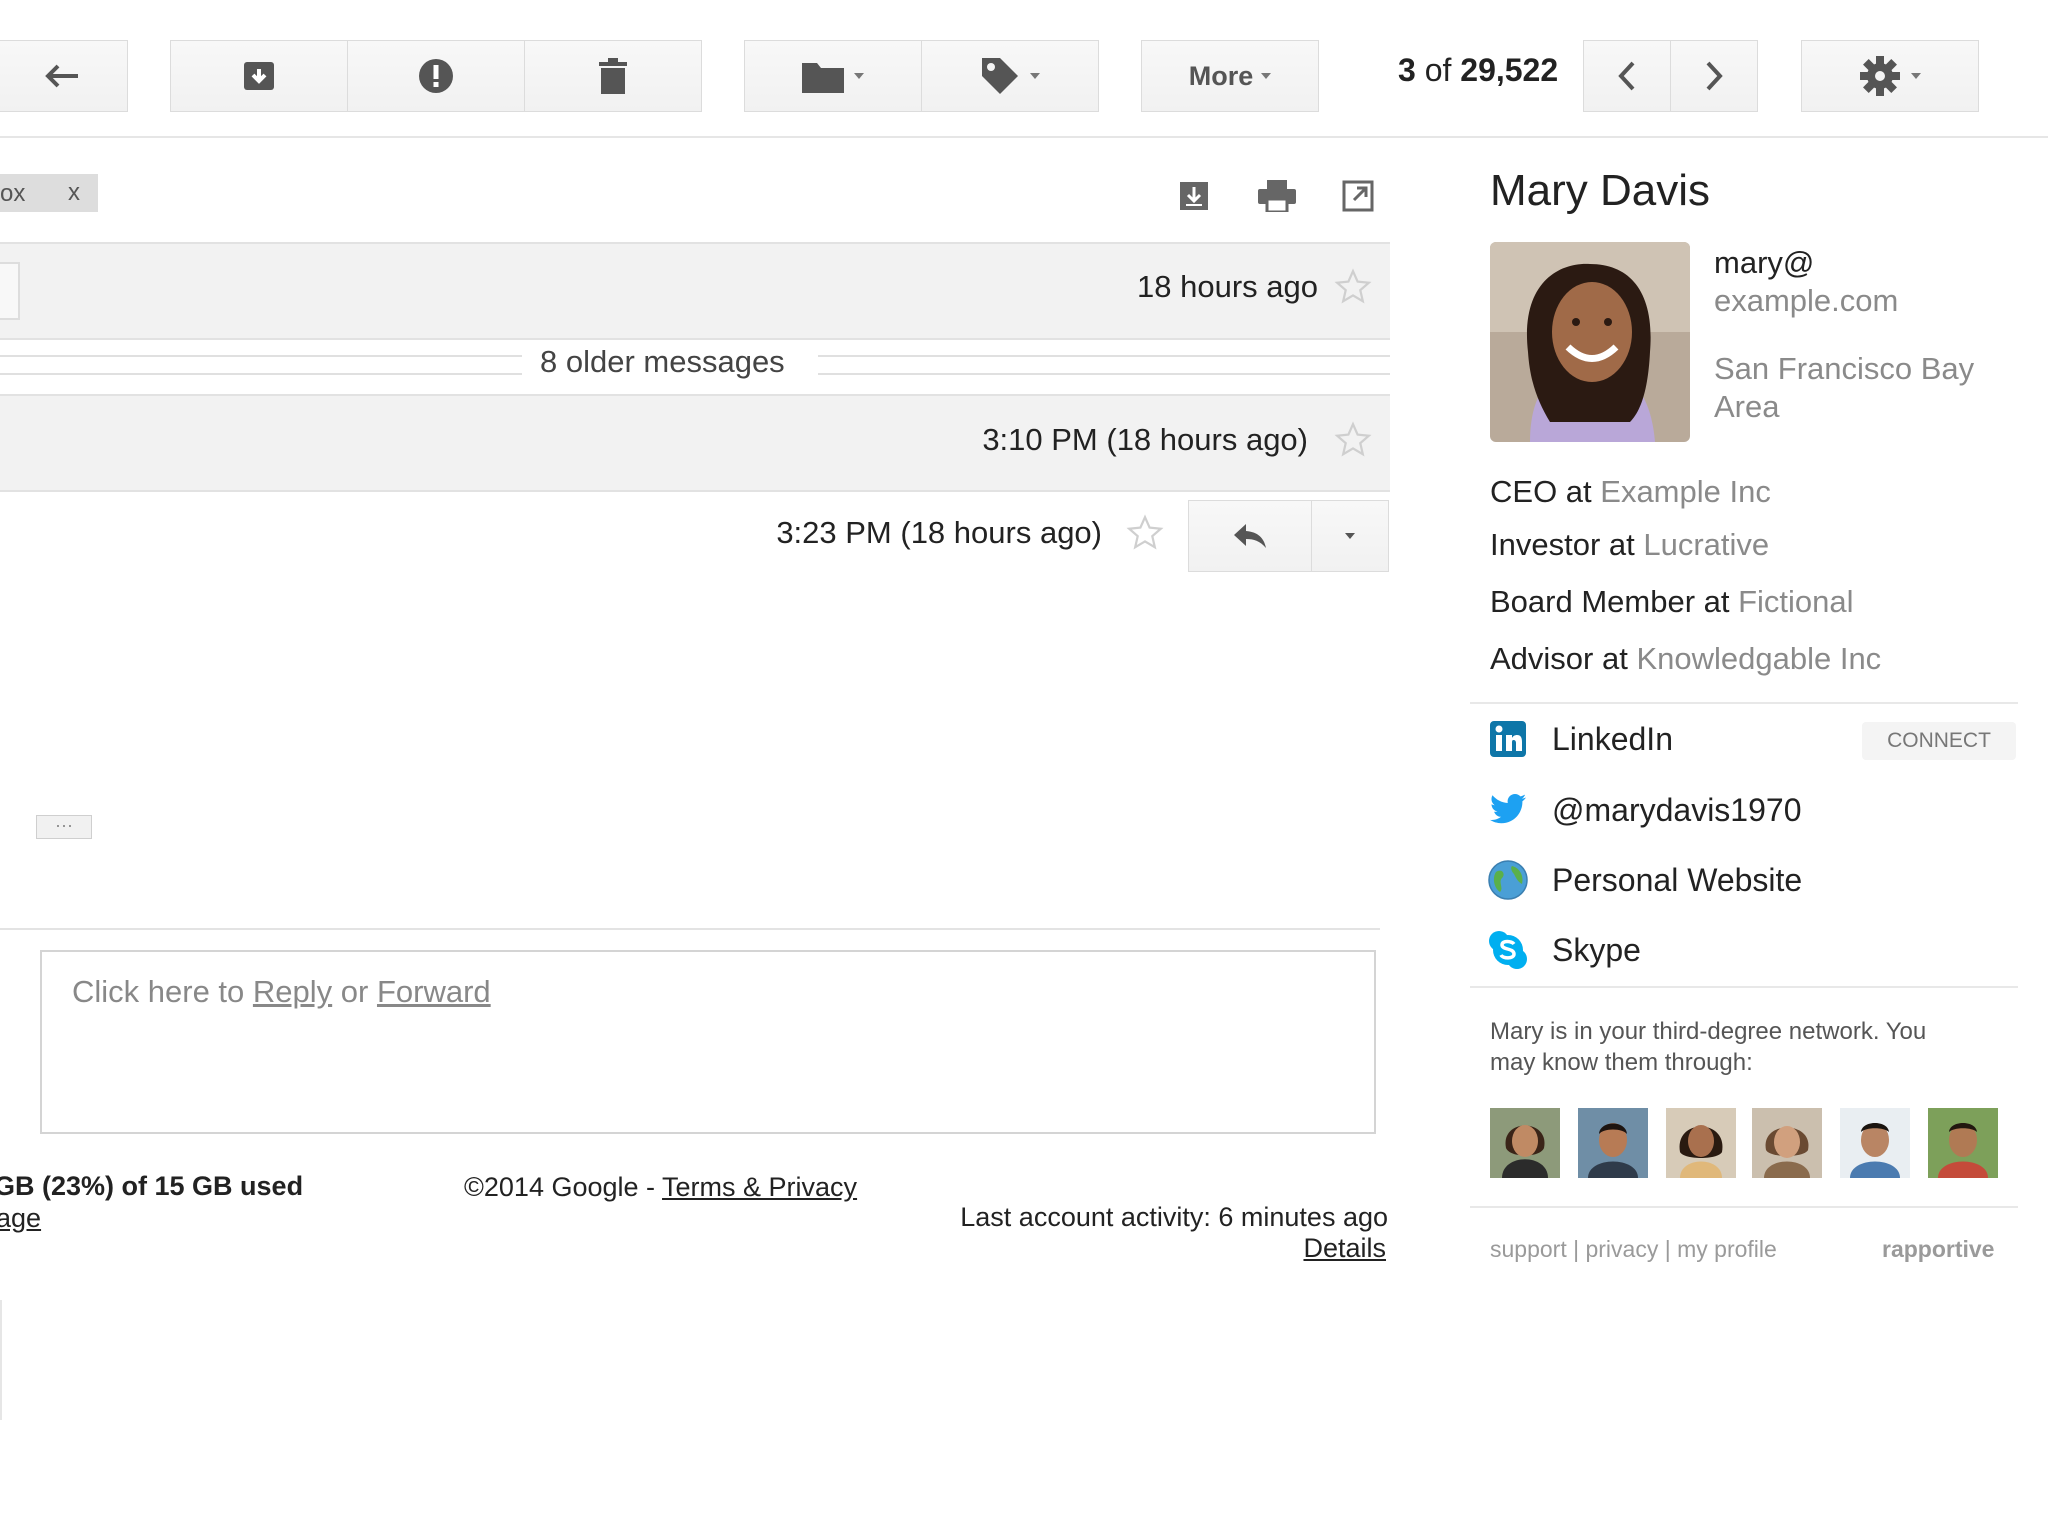 The image size is (2048, 1536). What do you see at coordinates (1145, 439) in the screenshot?
I see `message-2-time: 3:10 PM (18 hours ago)` at bounding box center [1145, 439].